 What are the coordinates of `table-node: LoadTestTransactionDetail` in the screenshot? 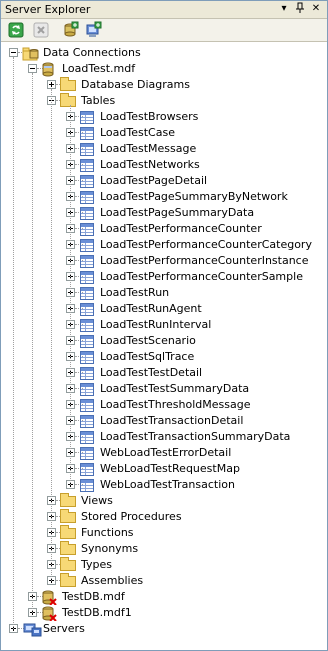 It's located at (164, 421).